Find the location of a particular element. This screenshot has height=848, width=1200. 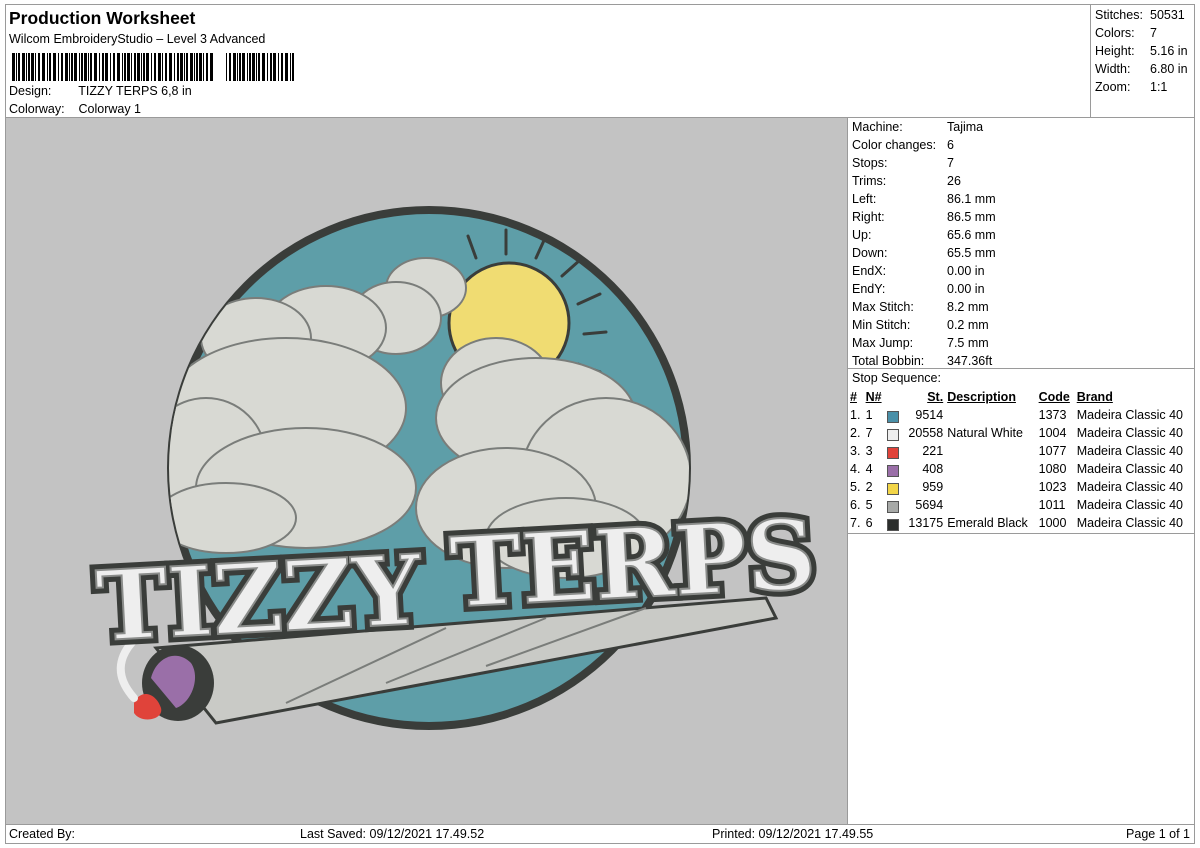

stitch-count: 959 is located at coordinates (933, 486).